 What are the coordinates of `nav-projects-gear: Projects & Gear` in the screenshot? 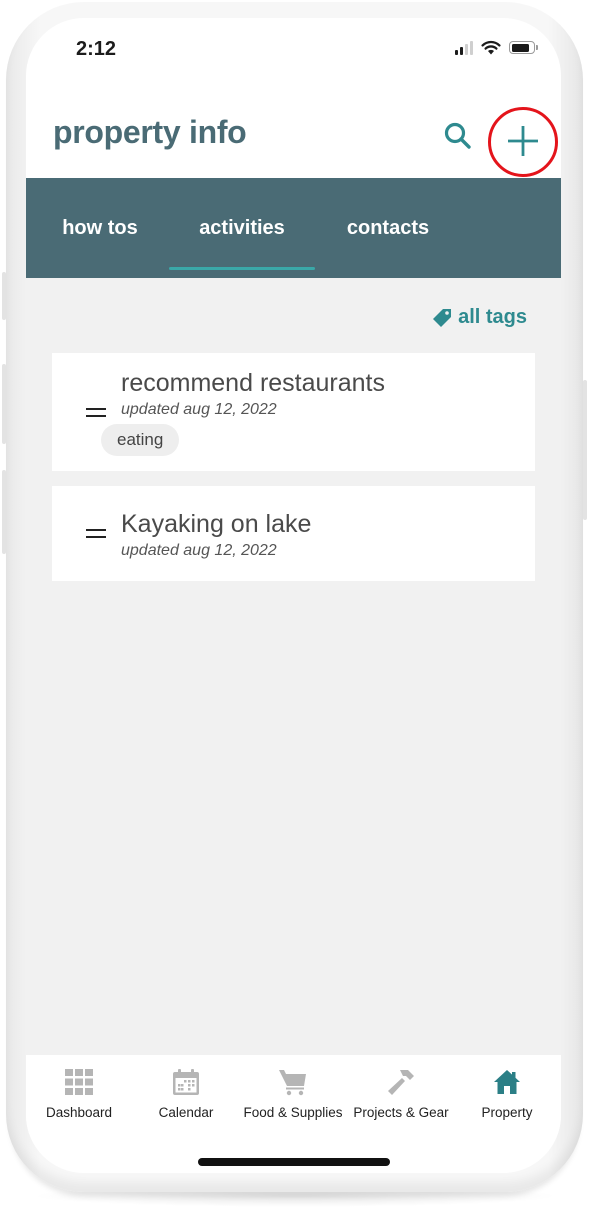 It's located at (401, 1093).